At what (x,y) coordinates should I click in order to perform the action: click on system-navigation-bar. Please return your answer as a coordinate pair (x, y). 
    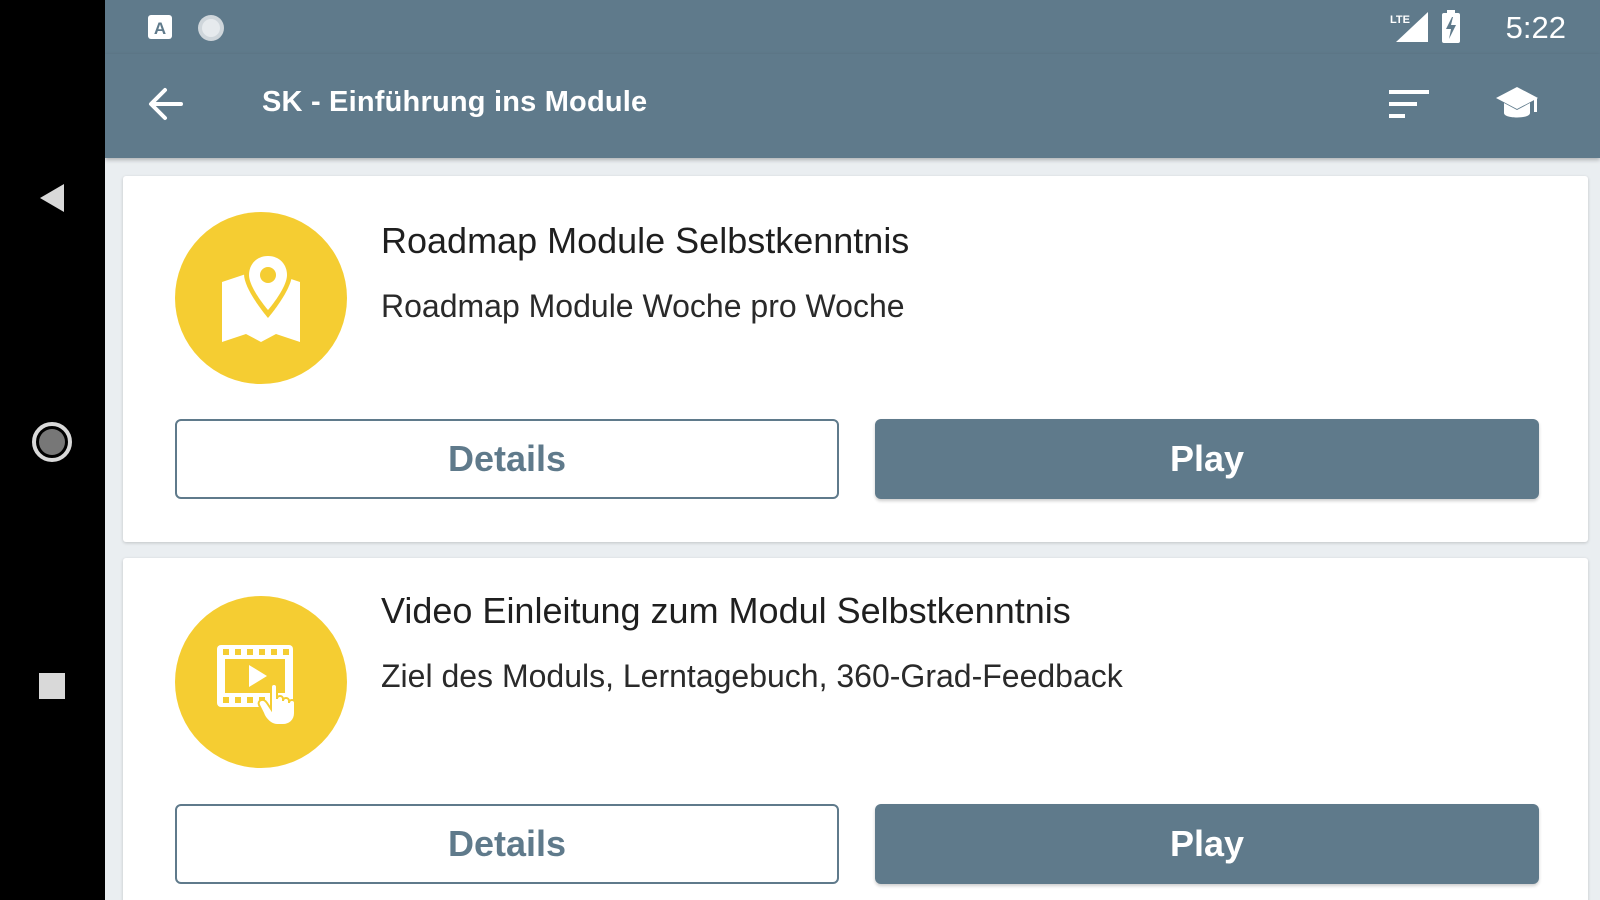
    Looking at the image, I should click on (52, 450).